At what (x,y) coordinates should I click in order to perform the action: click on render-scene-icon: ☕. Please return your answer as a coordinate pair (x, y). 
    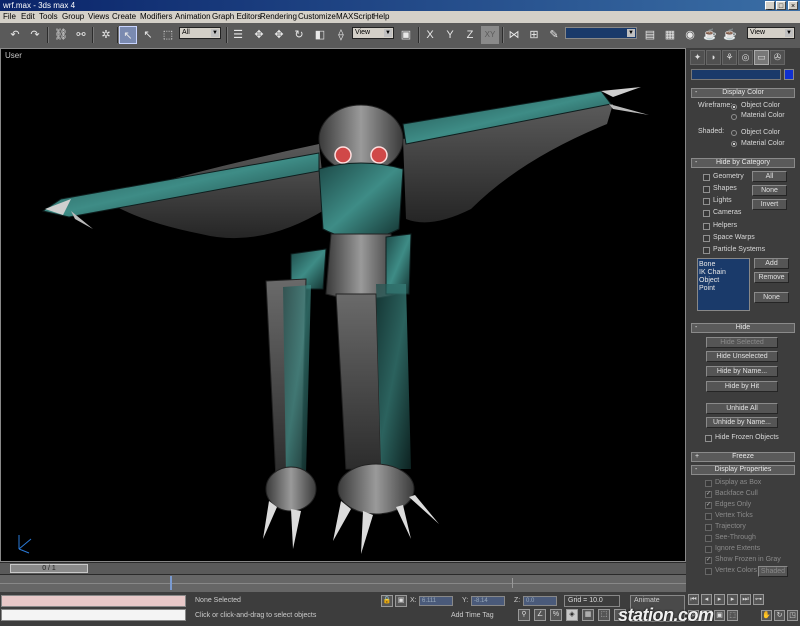
    Looking at the image, I should click on (710, 35).